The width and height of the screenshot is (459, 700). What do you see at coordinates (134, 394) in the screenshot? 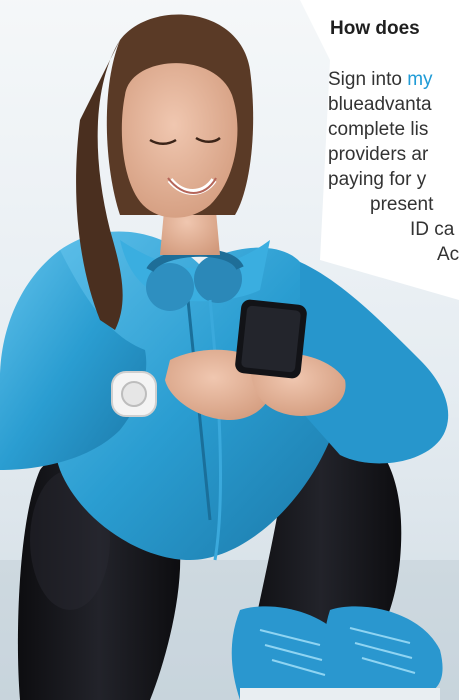
I see `watch-icon` at bounding box center [134, 394].